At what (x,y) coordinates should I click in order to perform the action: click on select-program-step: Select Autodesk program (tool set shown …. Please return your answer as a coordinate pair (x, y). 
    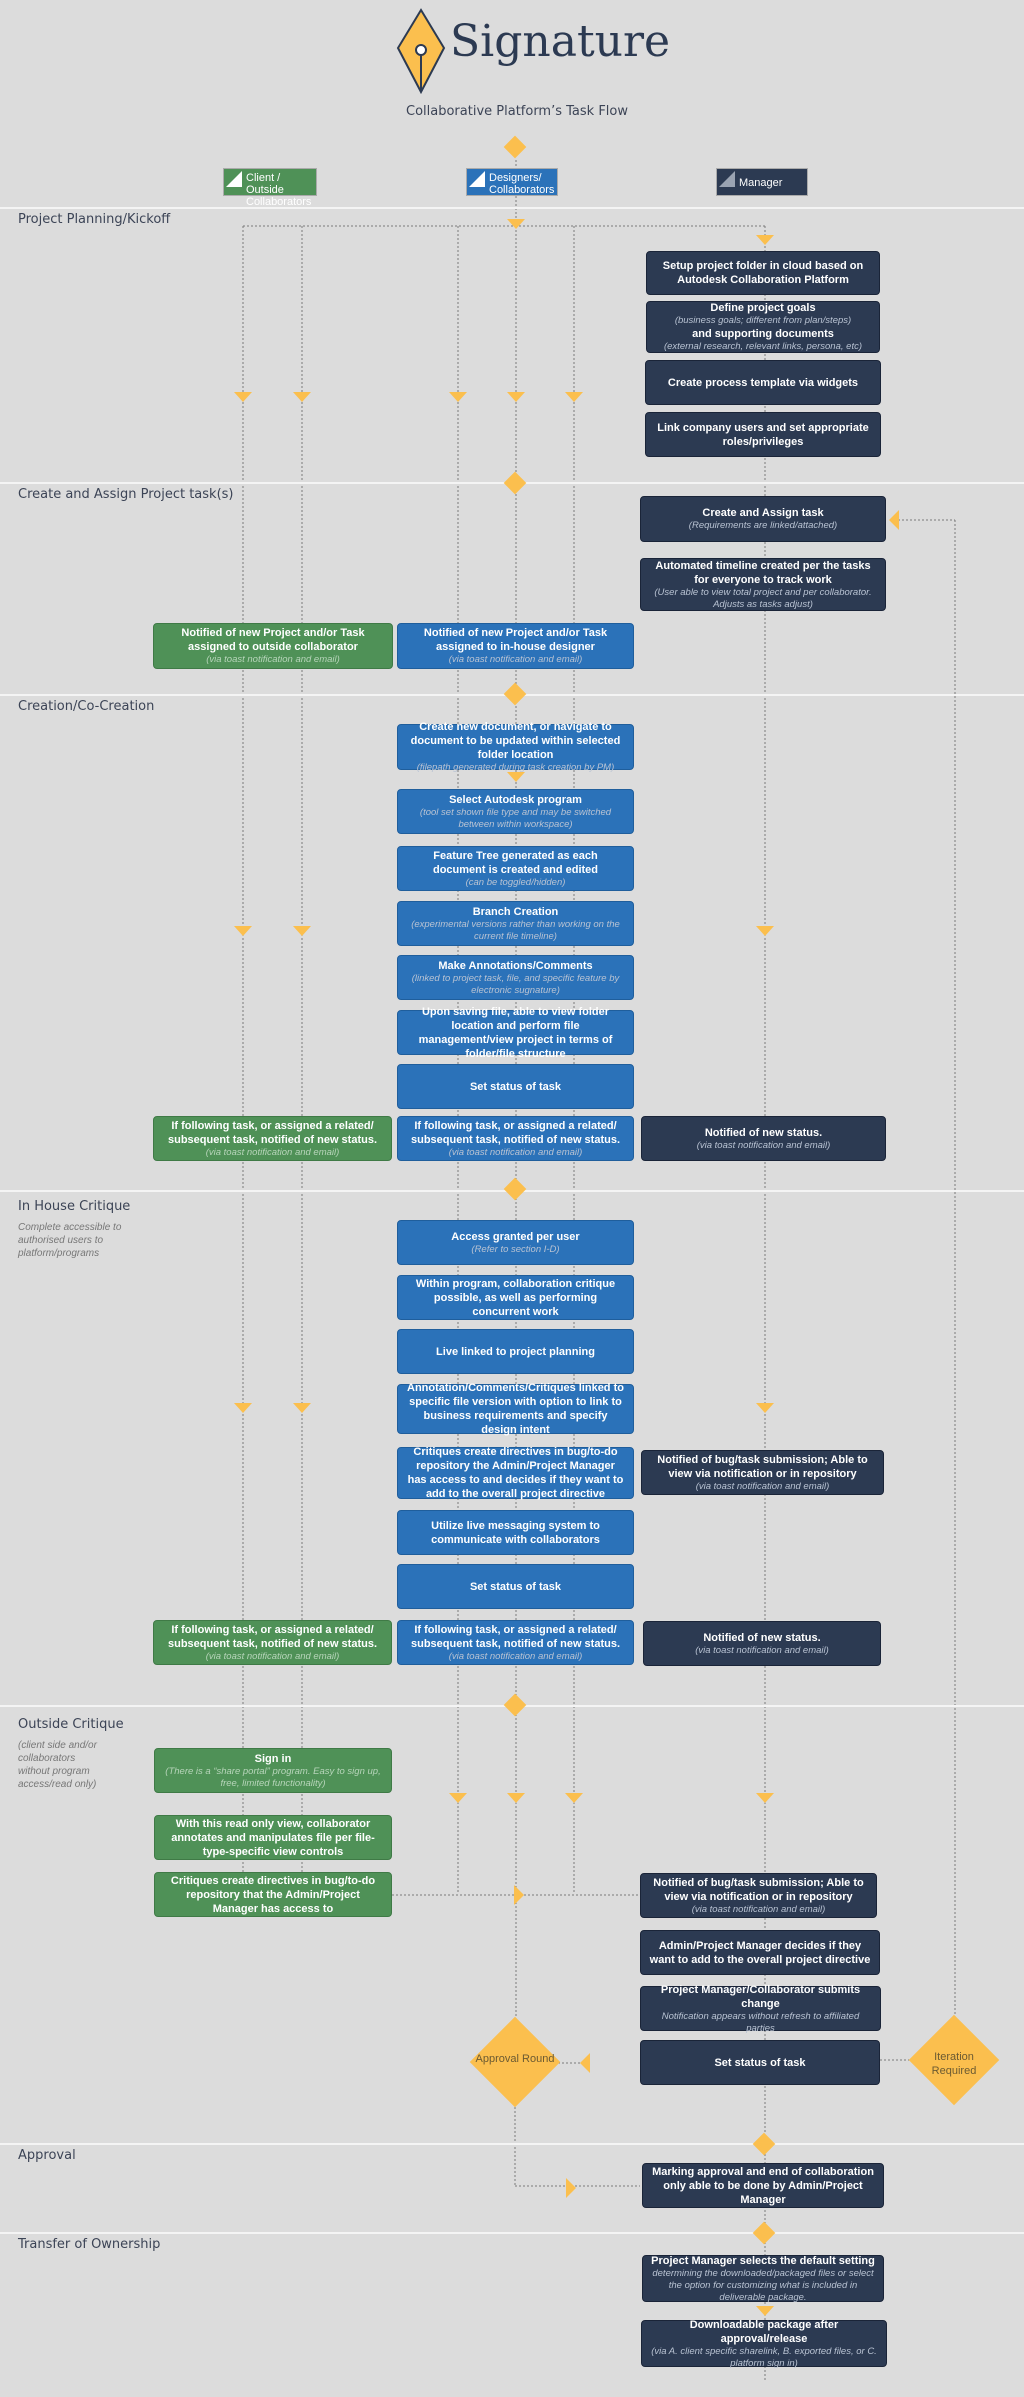
    Looking at the image, I should click on (515, 811).